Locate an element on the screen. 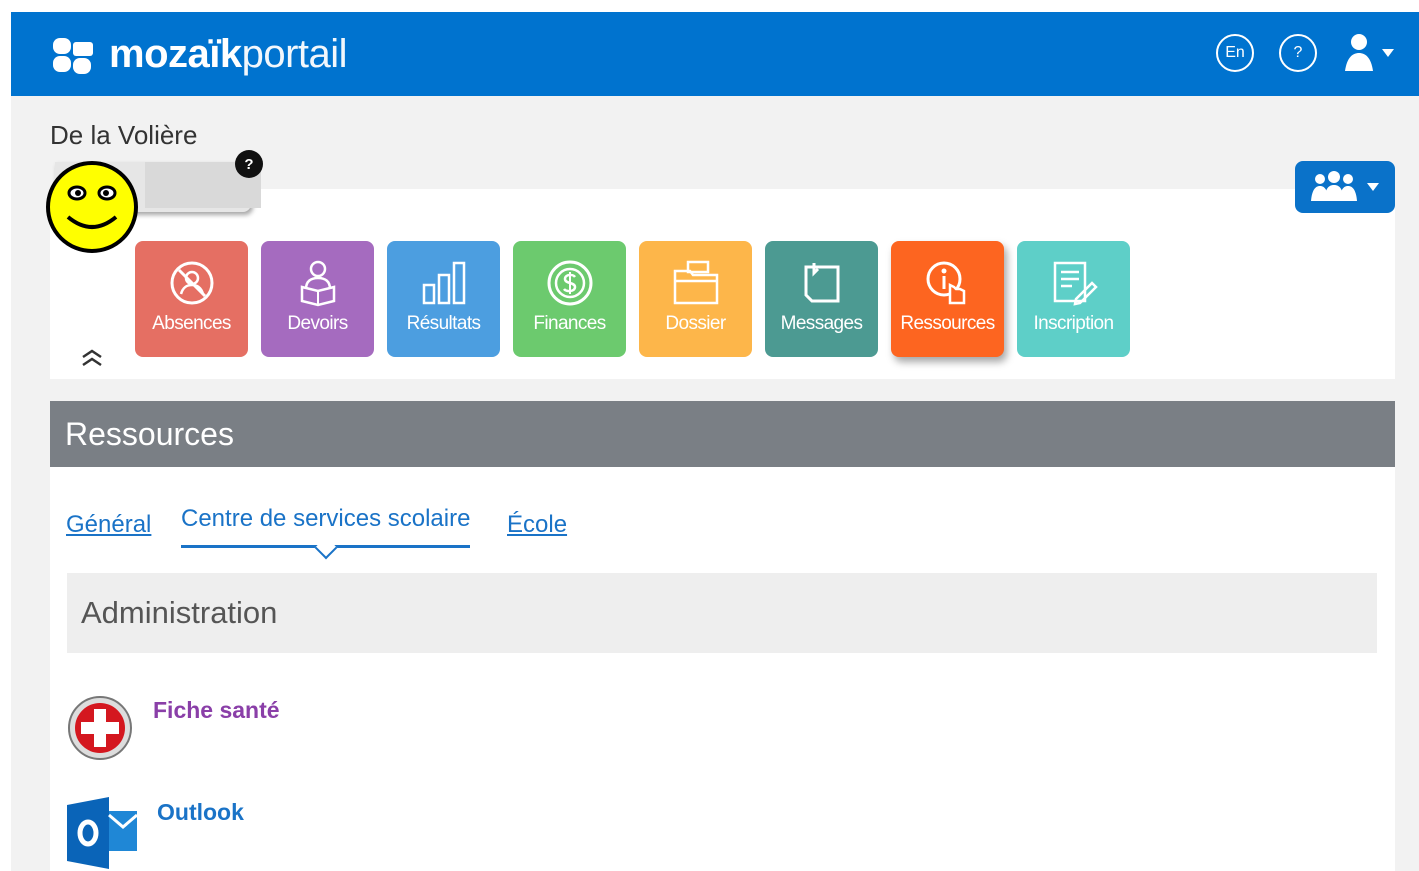 Image resolution: width=1419 pixels, height=871 pixels. tile-messages: Messages is located at coordinates (821, 299).